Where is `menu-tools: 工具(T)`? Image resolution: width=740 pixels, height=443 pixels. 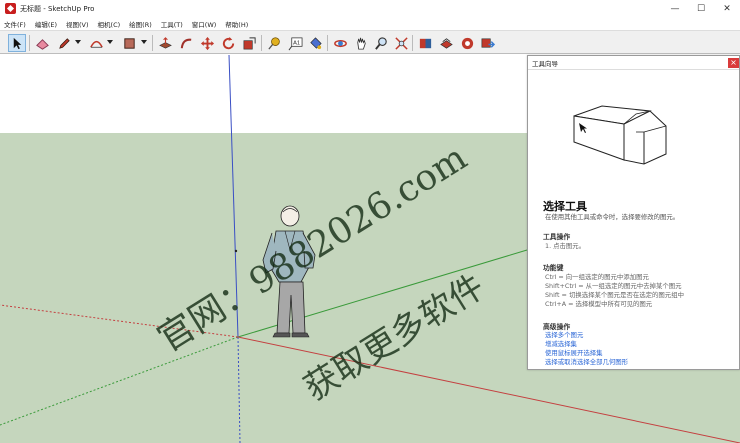
menu-tools: 工具(T) is located at coordinates (172, 24).